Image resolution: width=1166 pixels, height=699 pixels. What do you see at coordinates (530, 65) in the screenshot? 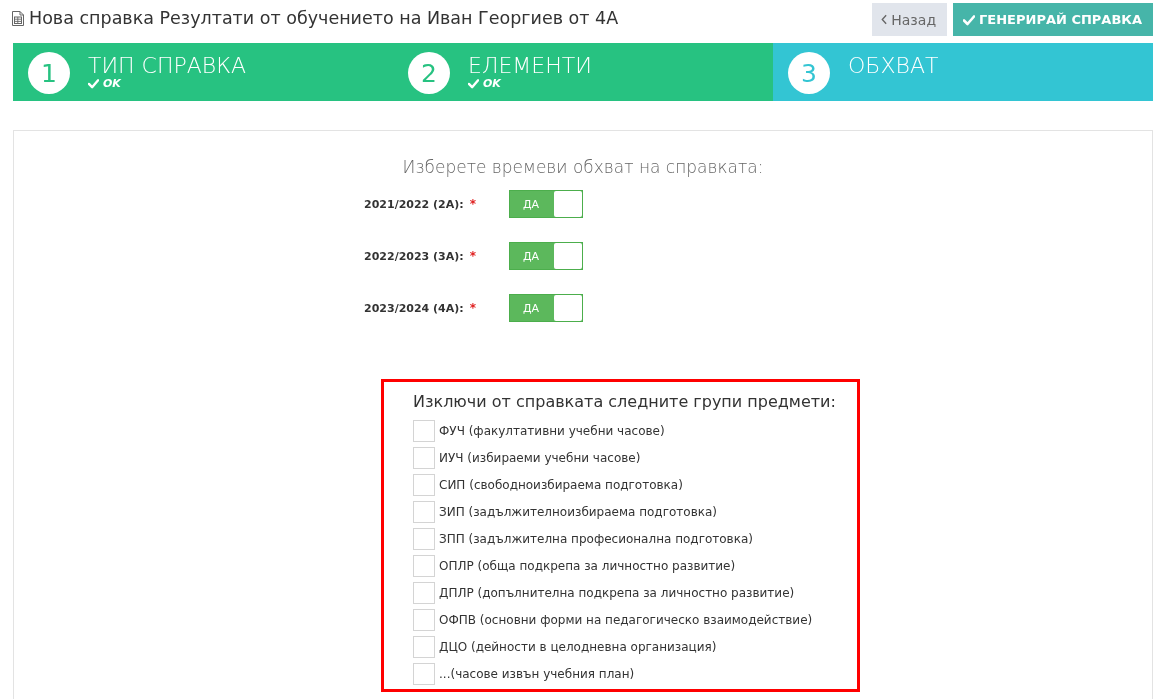
I see `step-title: ЕЛЕМЕНТИ` at bounding box center [530, 65].